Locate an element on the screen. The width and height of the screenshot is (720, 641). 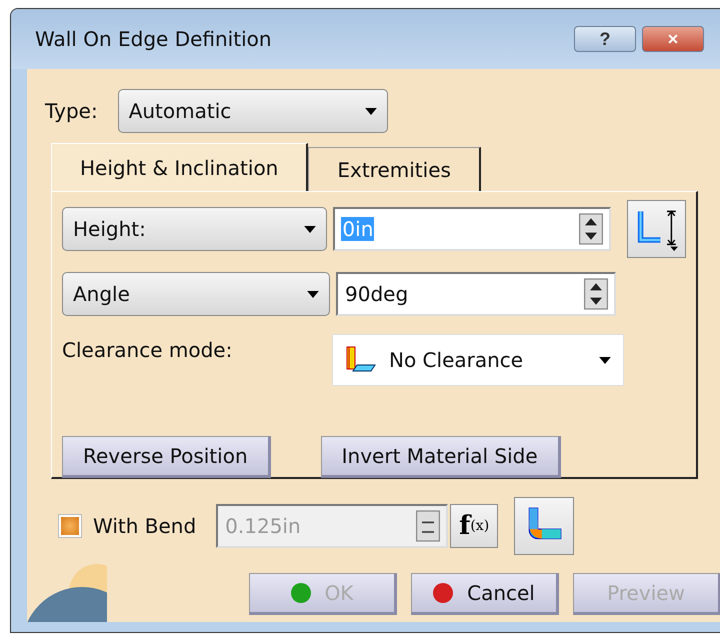
clearance-label: Clearance mode: is located at coordinates (148, 349).